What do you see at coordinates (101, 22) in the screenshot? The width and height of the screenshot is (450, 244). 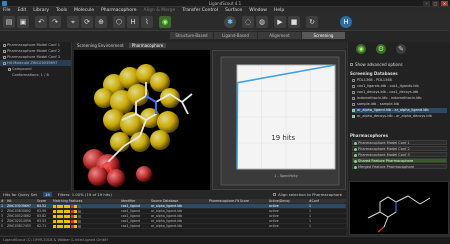 I see `zoom-tool-icon: ⊕` at bounding box center [101, 22].